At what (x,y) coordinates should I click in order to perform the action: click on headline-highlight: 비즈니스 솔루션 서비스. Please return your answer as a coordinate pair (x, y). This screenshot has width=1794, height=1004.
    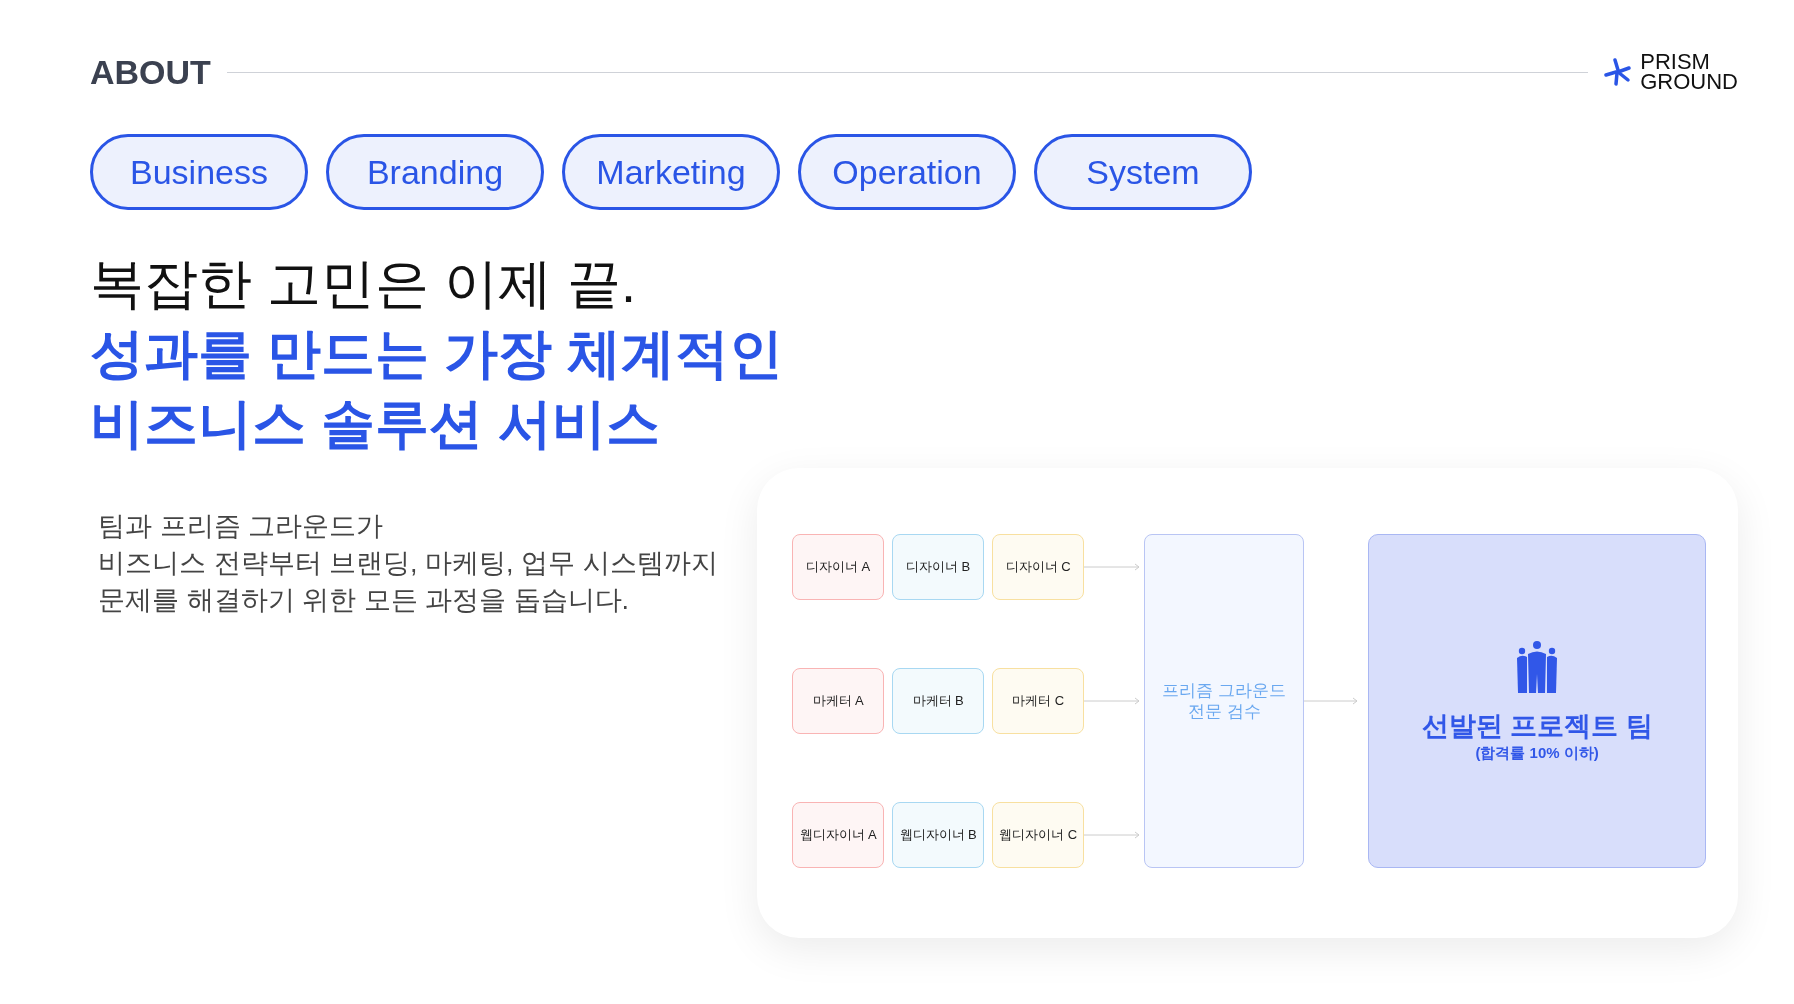
    Looking at the image, I should click on (375, 423).